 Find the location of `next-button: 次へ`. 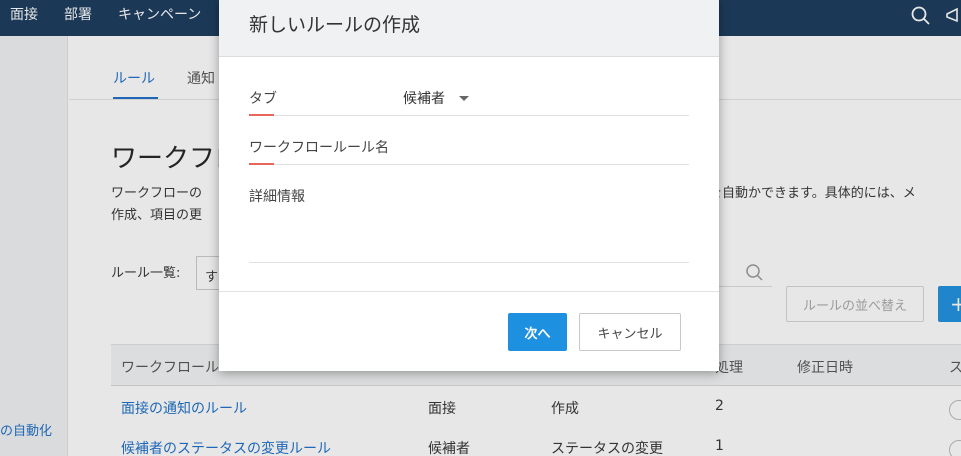

next-button: 次へ is located at coordinates (537, 332).